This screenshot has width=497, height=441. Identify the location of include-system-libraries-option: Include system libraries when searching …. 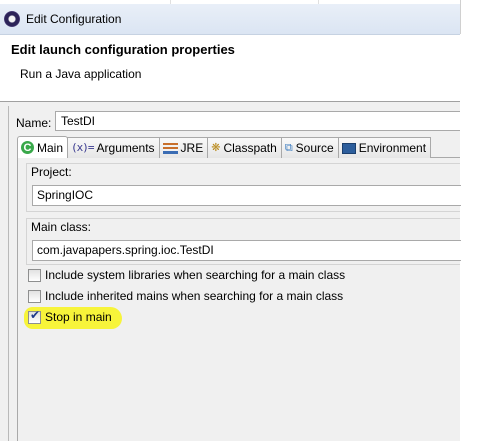
(186, 275).